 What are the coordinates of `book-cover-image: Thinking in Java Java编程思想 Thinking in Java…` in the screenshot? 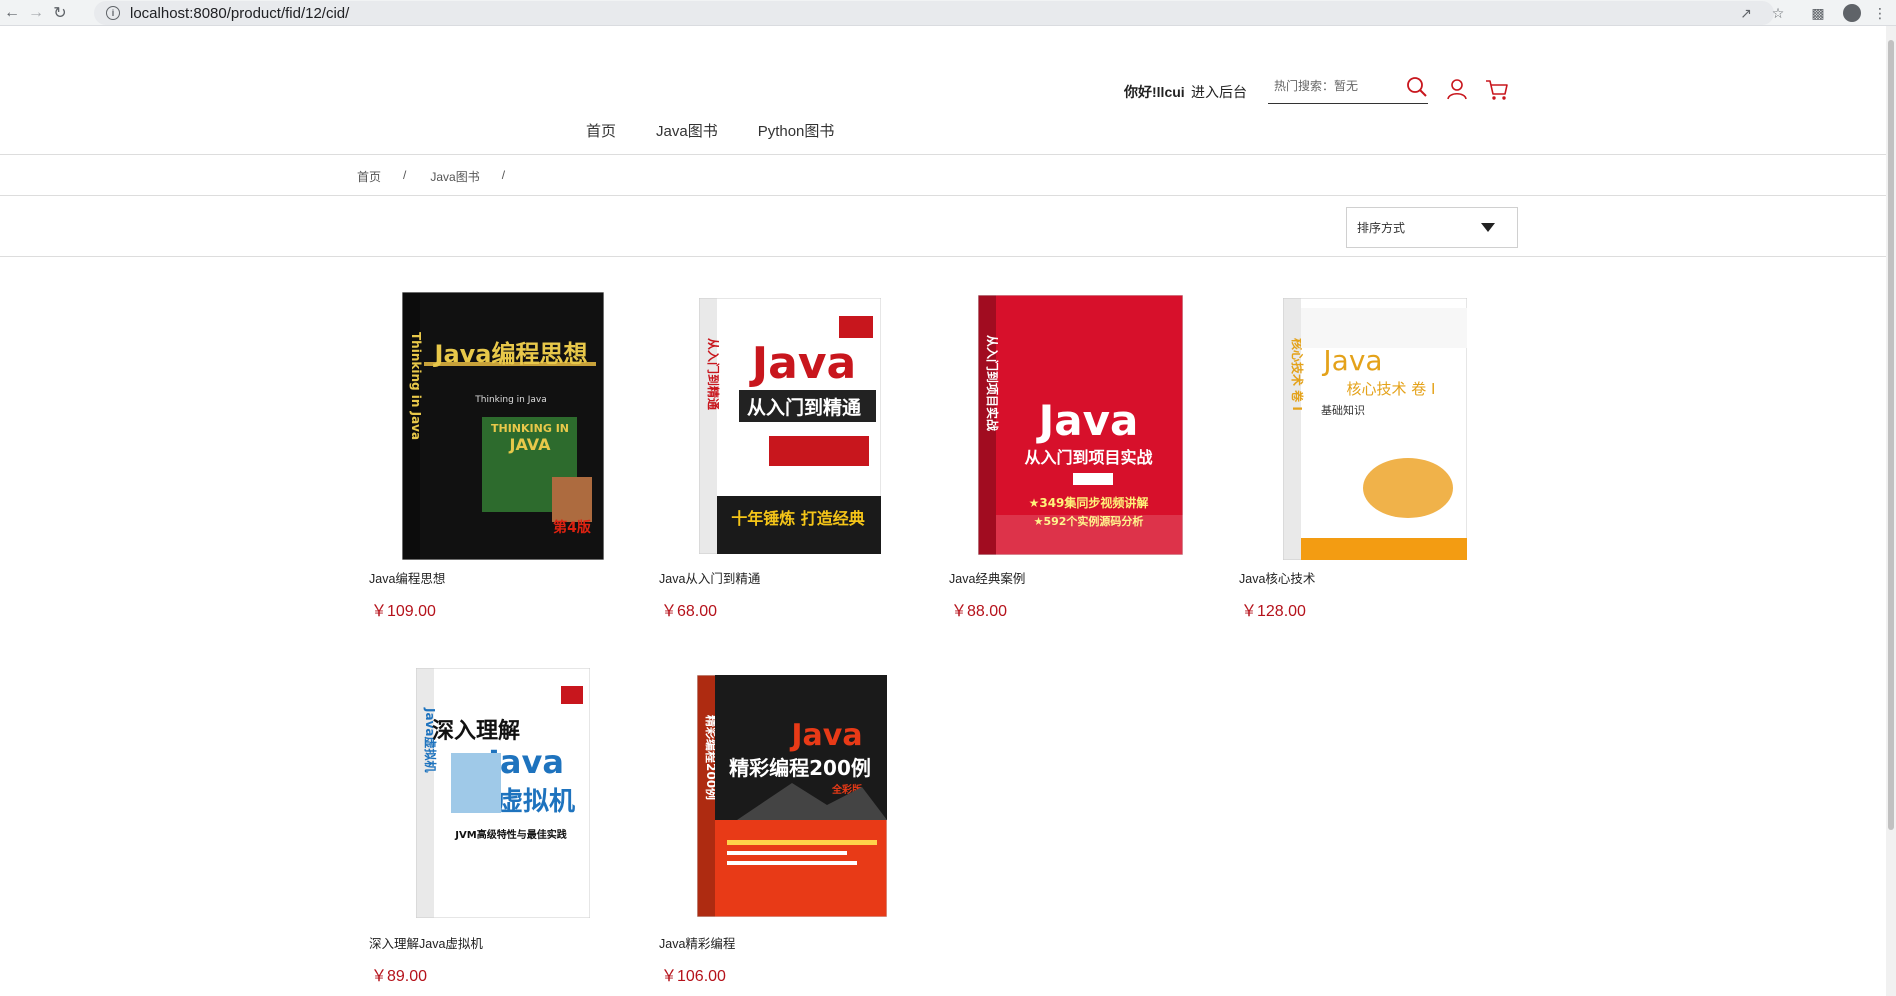 It's located at (503, 426).